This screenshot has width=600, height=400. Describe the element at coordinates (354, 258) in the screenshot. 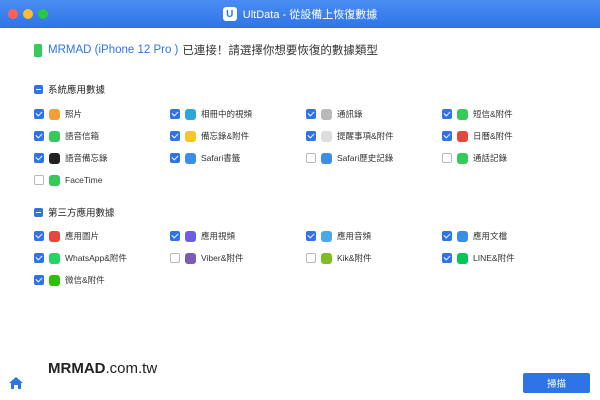

I see `data-type-label: Kik&附件` at that location.